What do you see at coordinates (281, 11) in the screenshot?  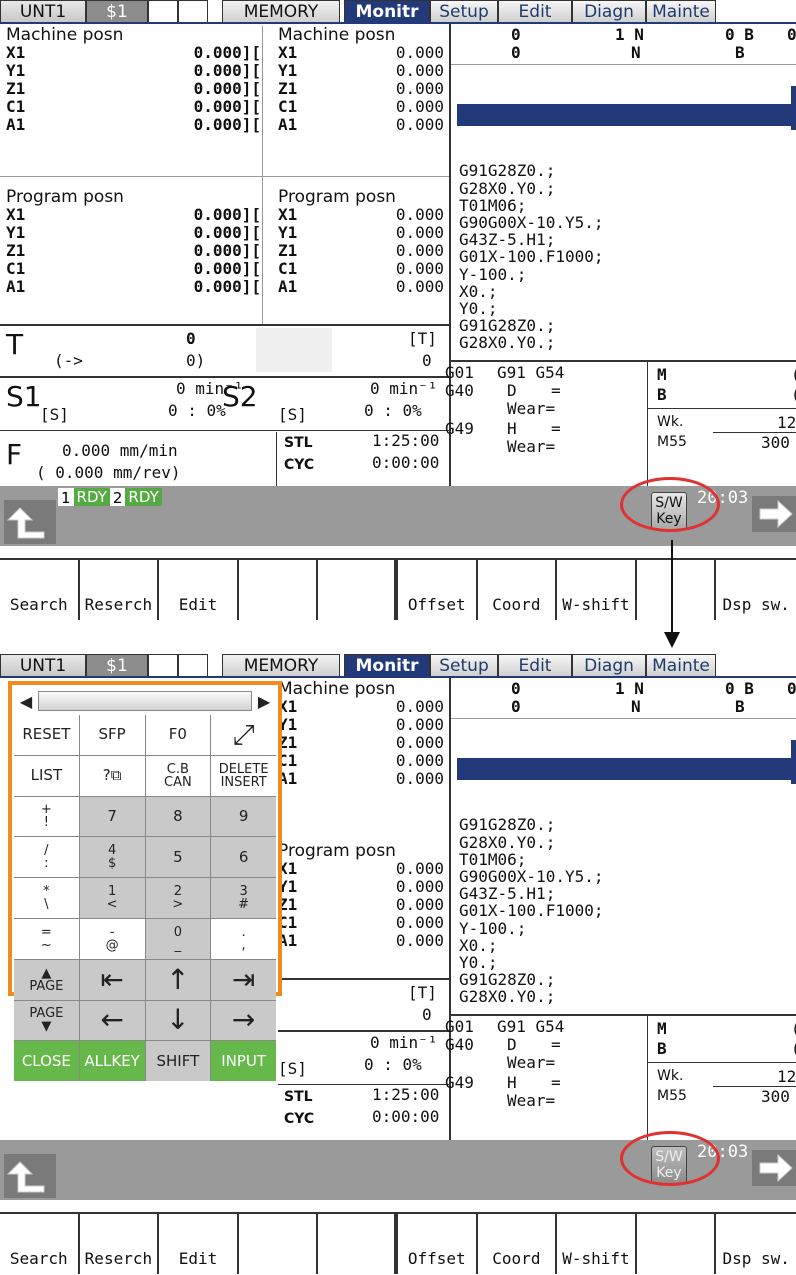 I see `mode-memory: MEMORY` at bounding box center [281, 11].